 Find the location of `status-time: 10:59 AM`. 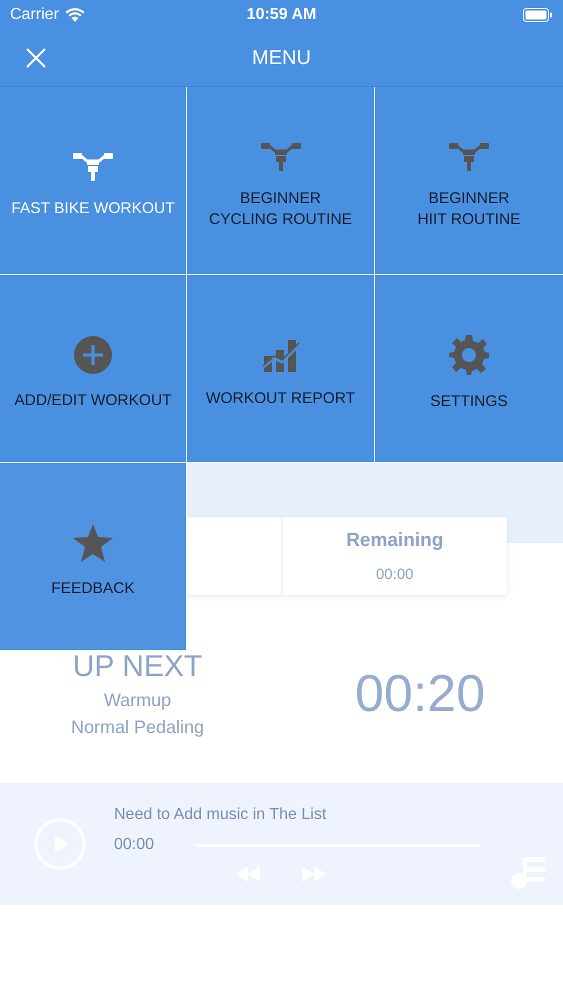

status-time: 10:59 AM is located at coordinates (281, 15).